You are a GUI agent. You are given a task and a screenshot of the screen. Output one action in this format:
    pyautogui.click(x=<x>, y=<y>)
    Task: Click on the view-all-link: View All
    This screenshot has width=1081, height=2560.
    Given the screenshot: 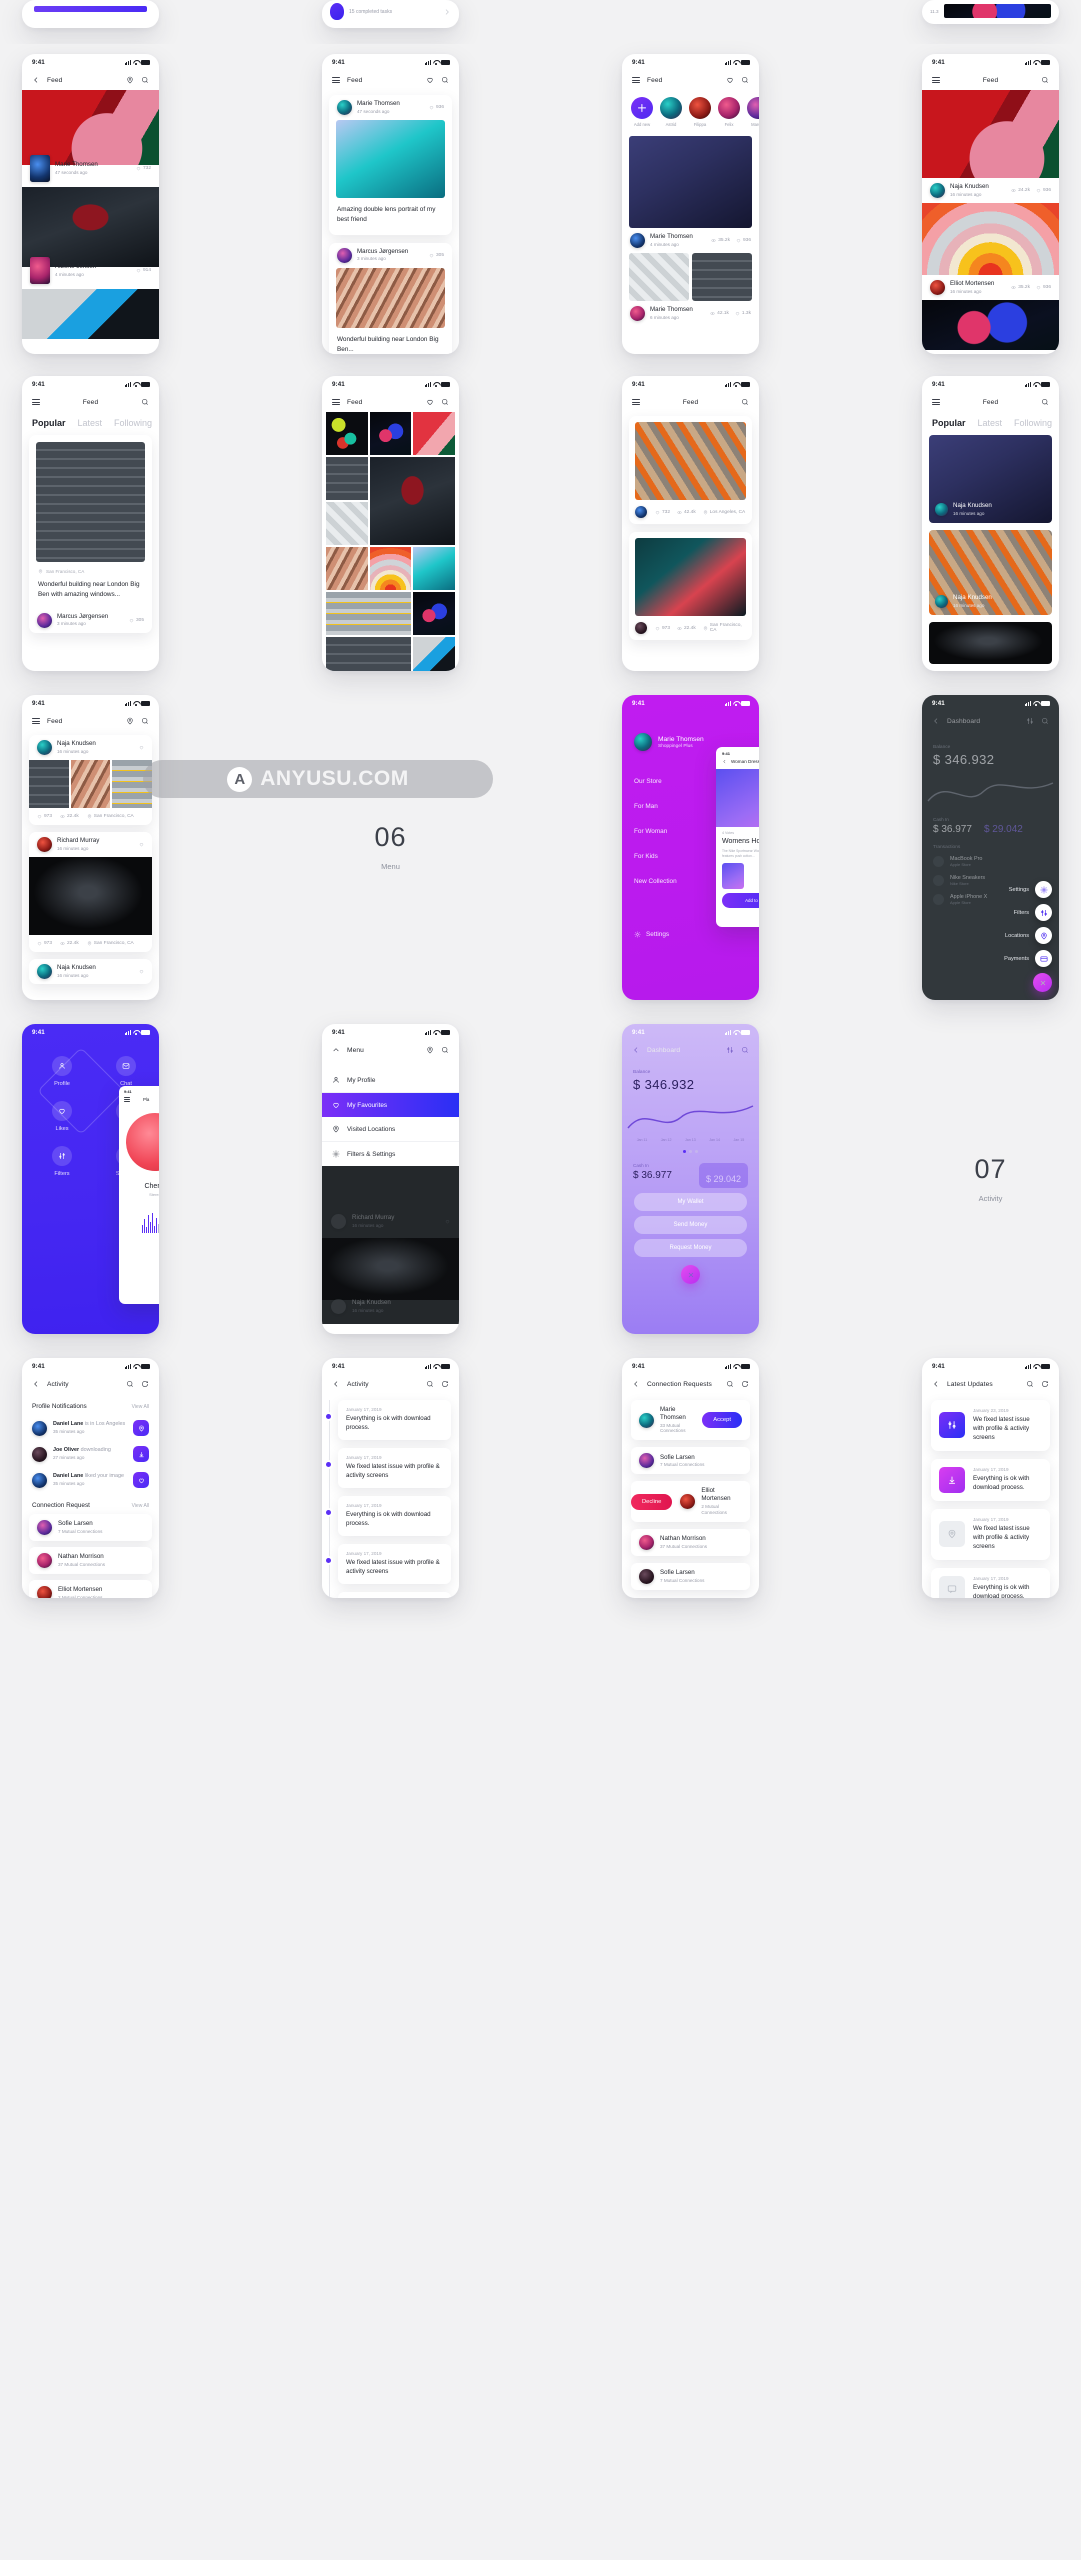 What is the action you would take?
    pyautogui.click(x=140, y=1506)
    